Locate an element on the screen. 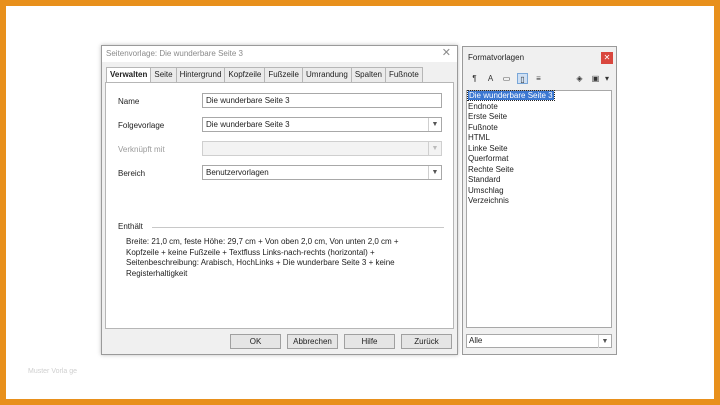  list-styles-icon: ≡ is located at coordinates (538, 78).